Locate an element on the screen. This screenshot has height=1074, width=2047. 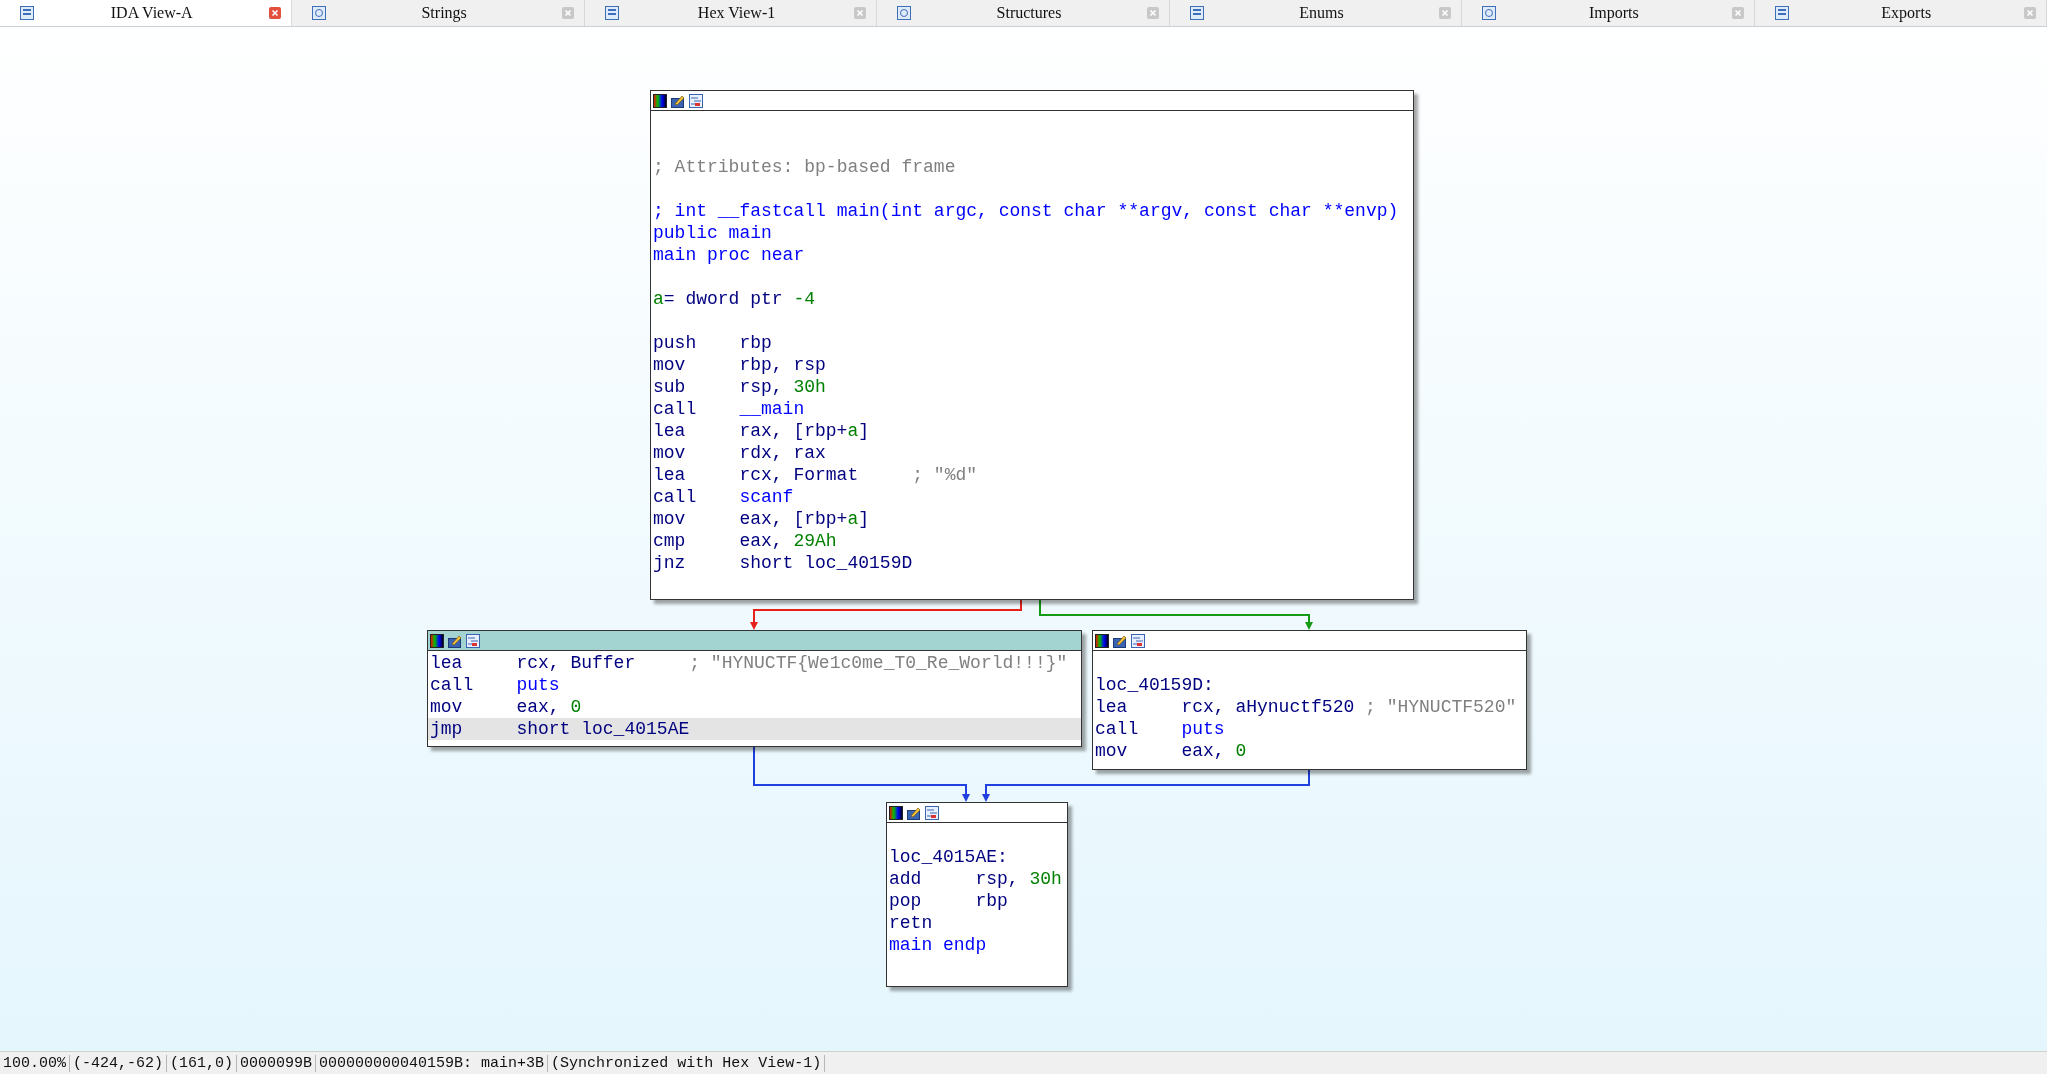
code-line: main proc near is located at coordinates (1032, 255).